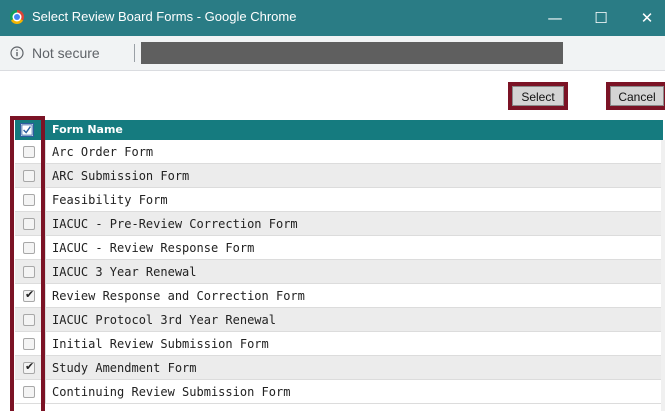  What do you see at coordinates (87, 129) in the screenshot?
I see `column-header-form-name: Form Name` at bounding box center [87, 129].